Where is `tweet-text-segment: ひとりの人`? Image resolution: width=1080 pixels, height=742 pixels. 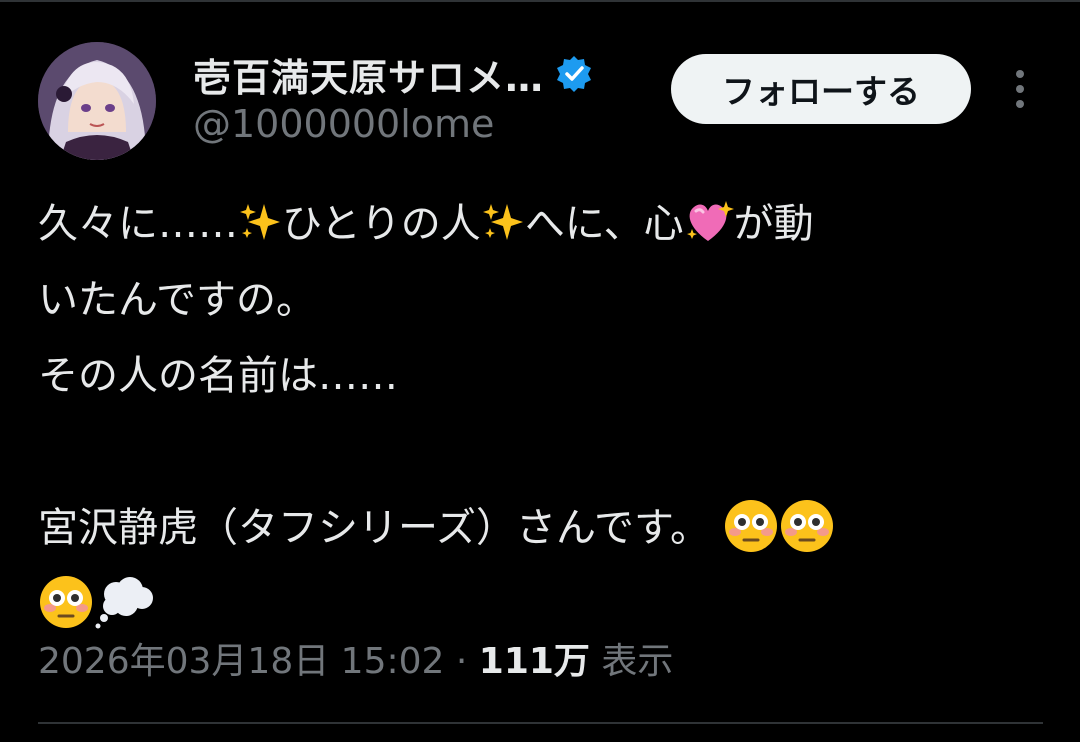
tweet-text-segment: ひとりの人 is located at coordinates (381, 224).